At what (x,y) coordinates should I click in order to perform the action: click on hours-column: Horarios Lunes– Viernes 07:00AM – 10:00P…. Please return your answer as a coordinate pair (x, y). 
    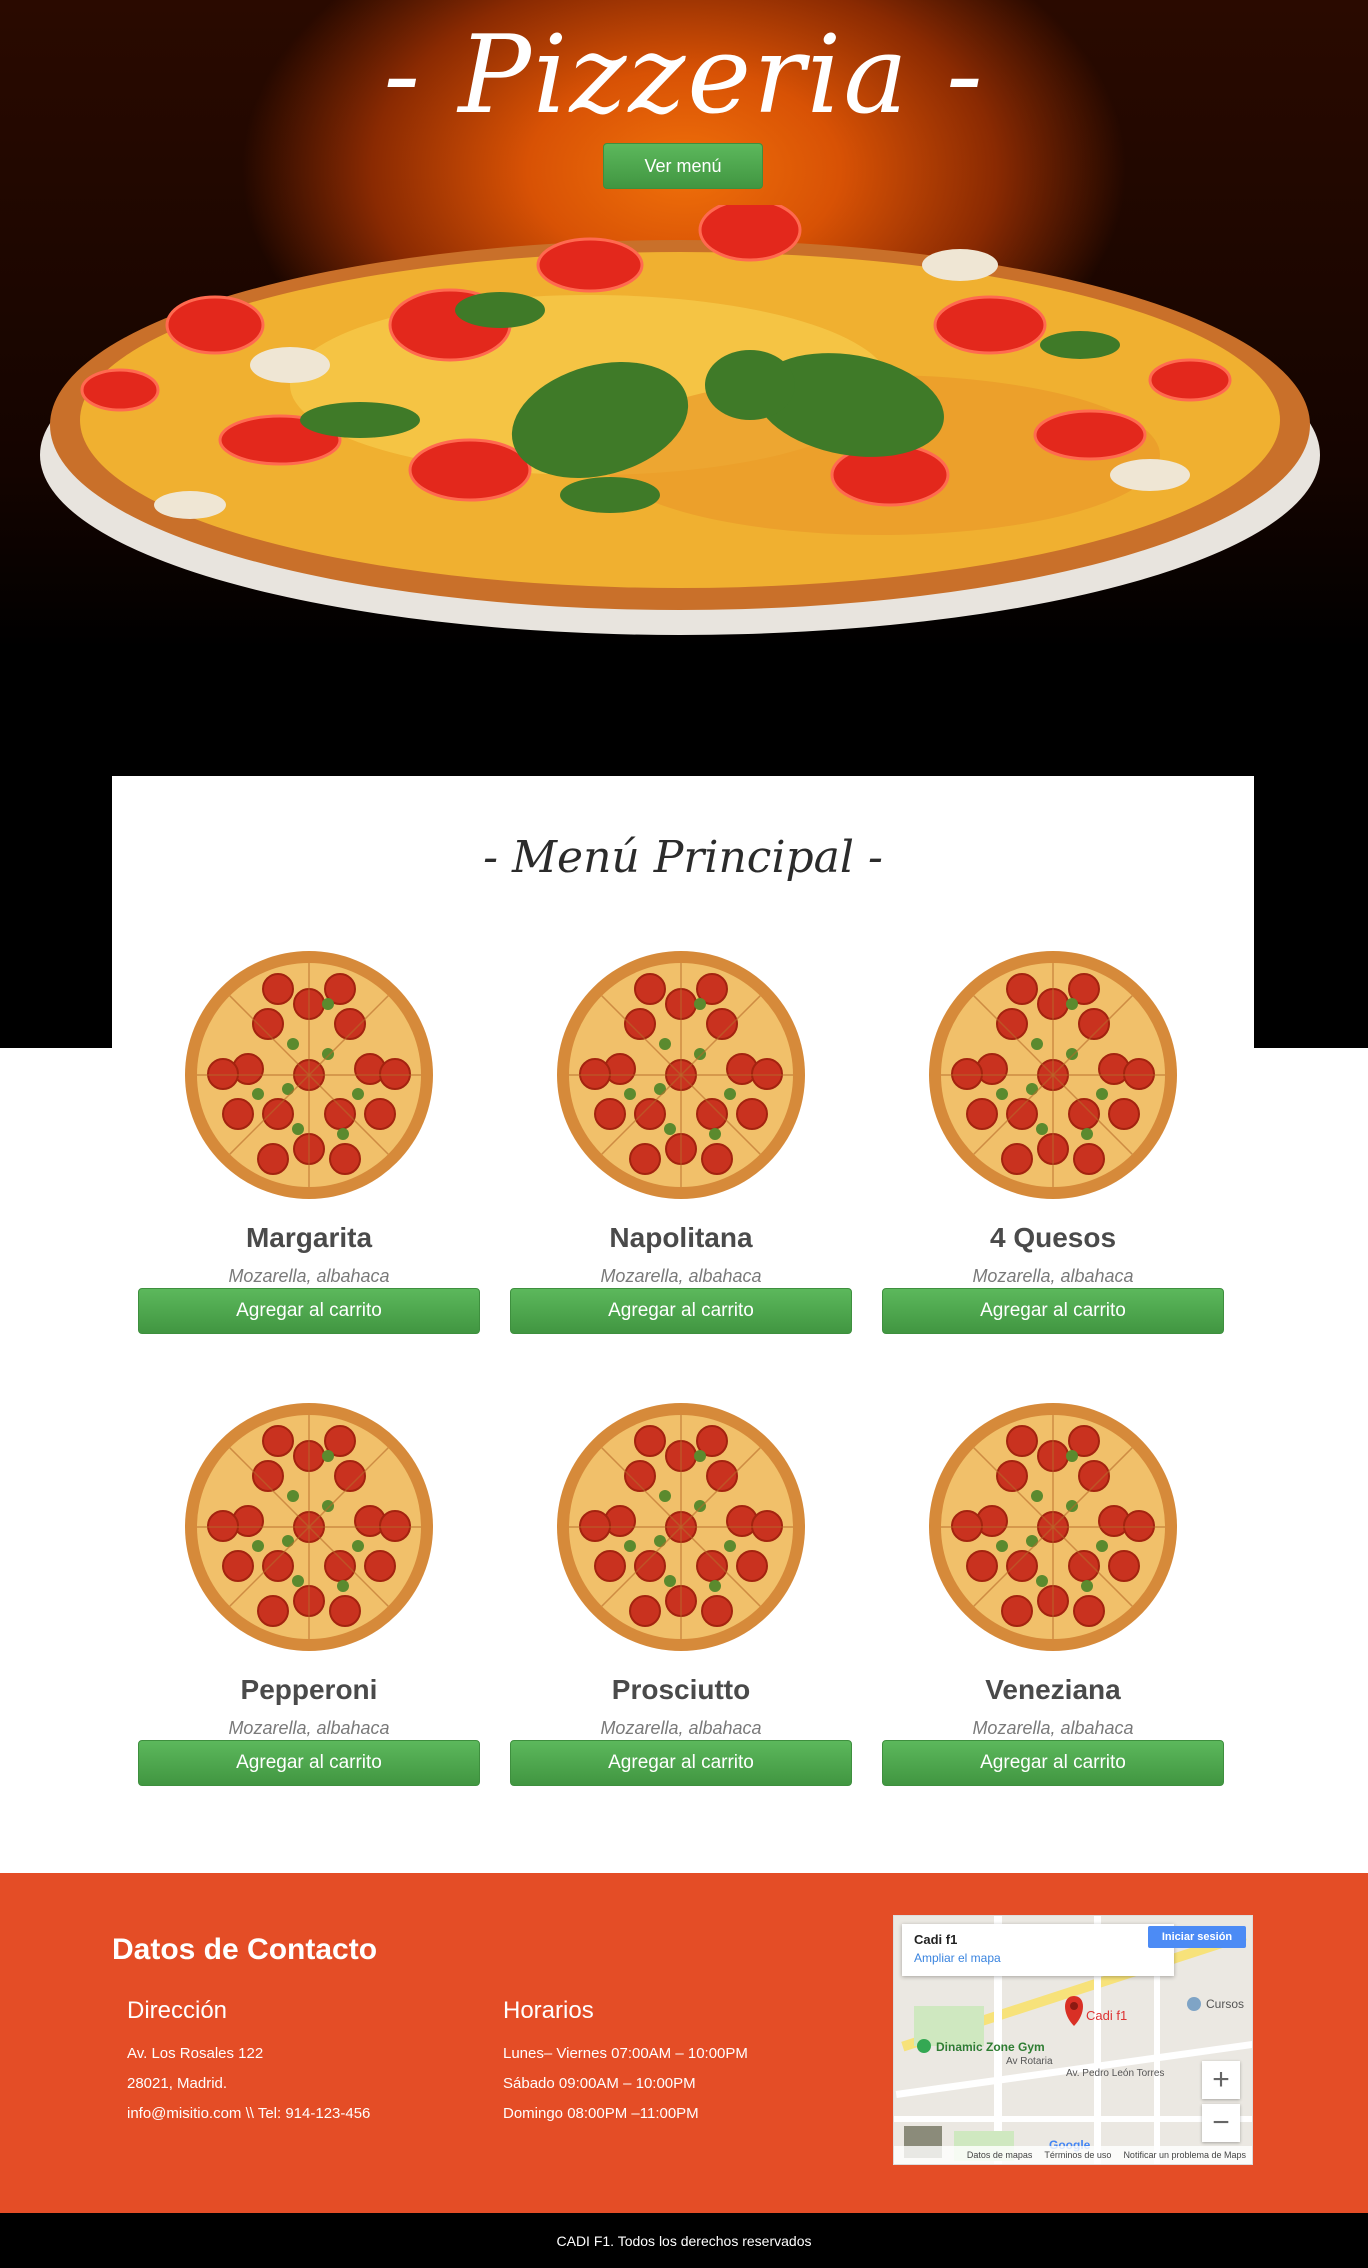
    Looking at the image, I should click on (625, 2063).